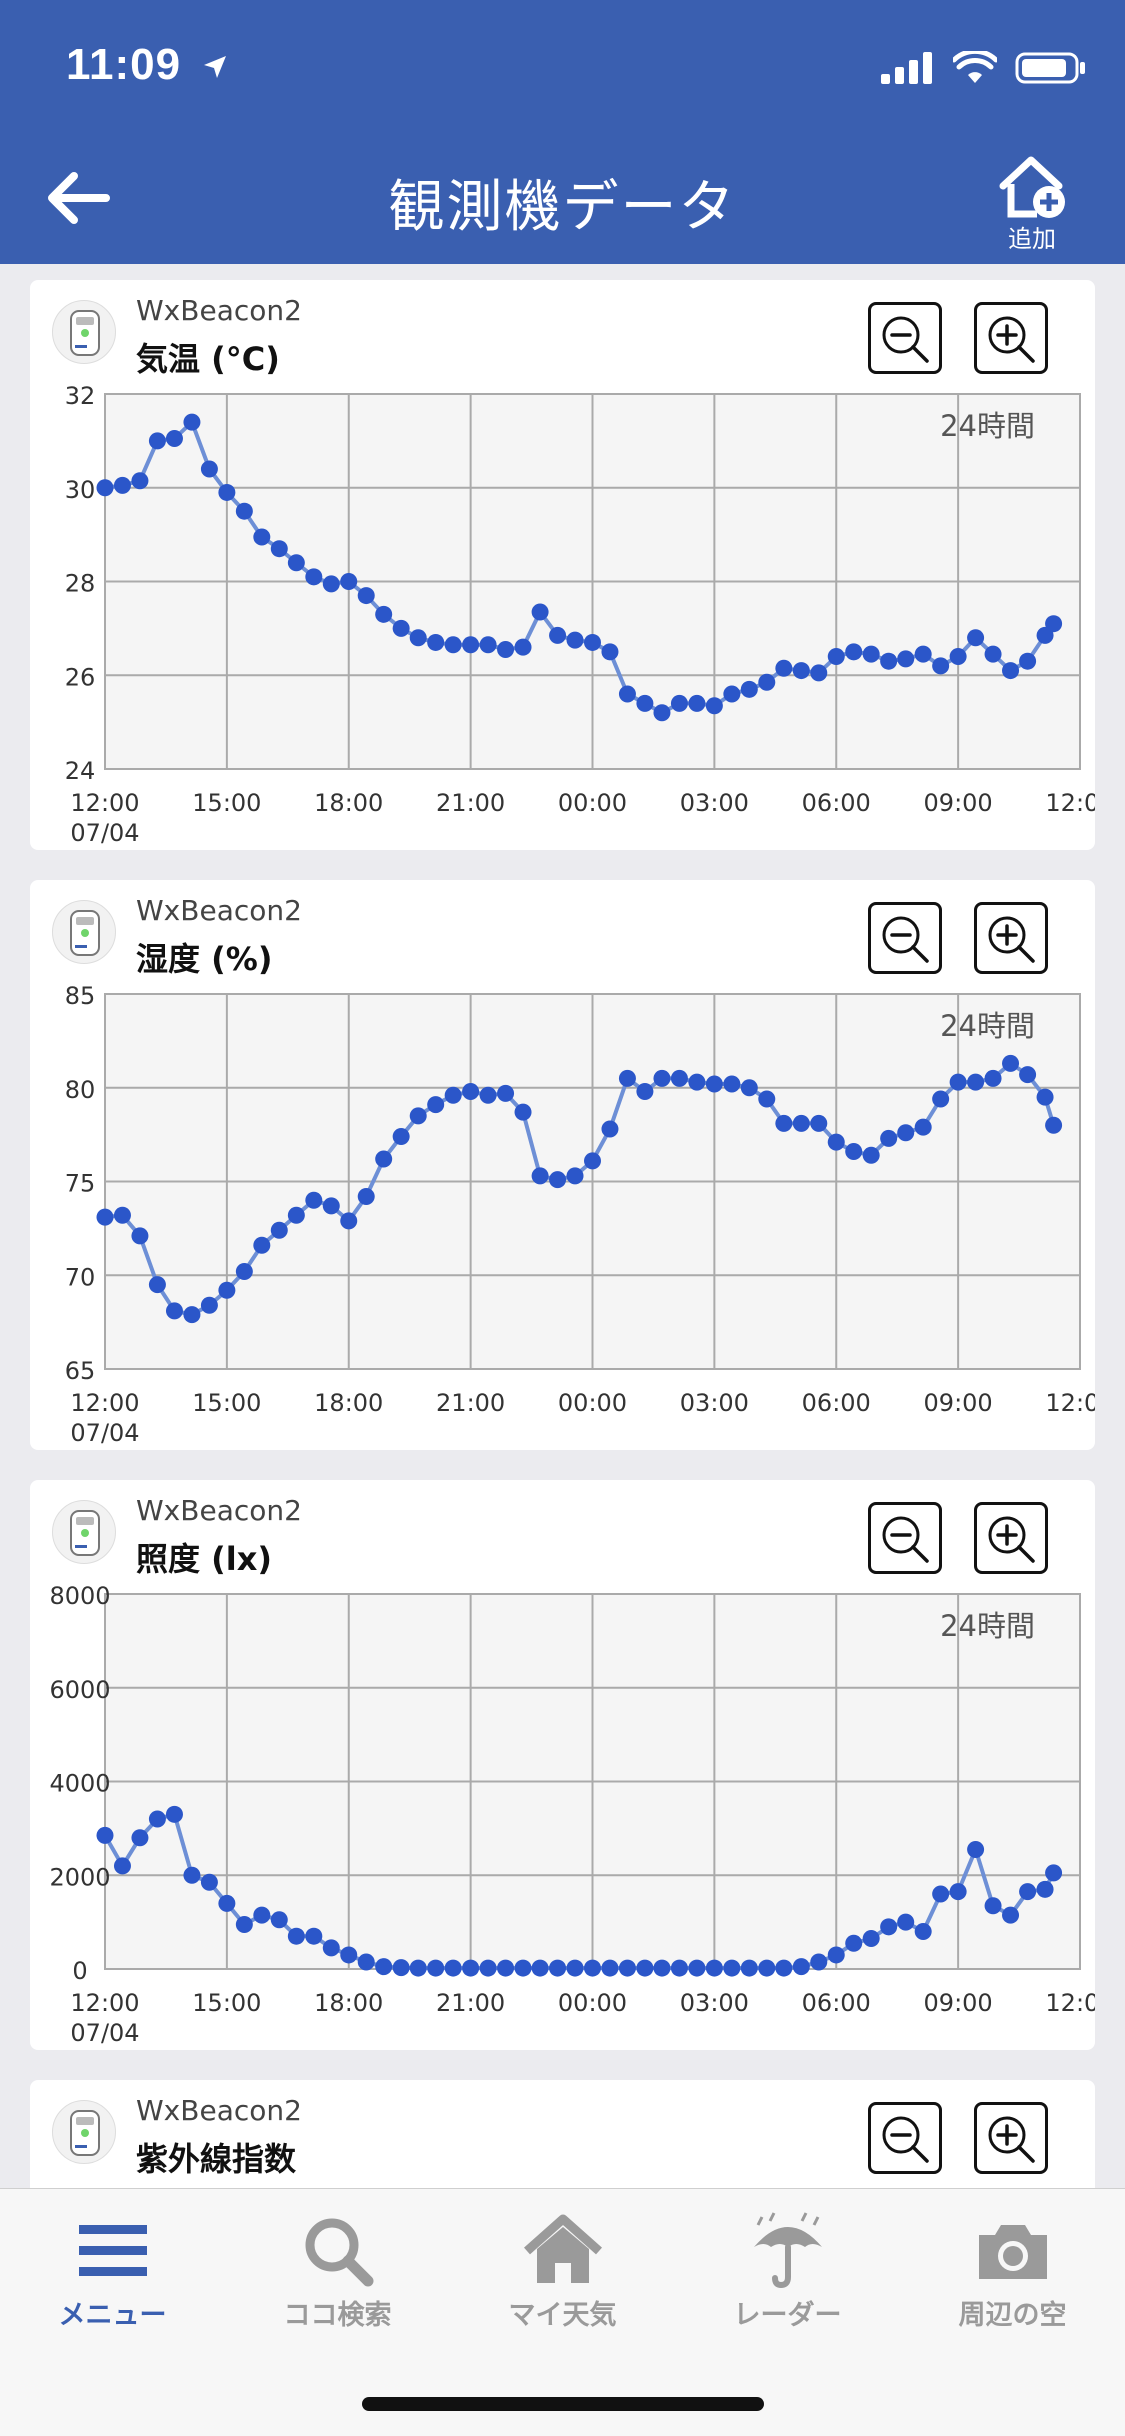 This screenshot has width=1125, height=2436. I want to click on wifi-icon, so click(975, 67).